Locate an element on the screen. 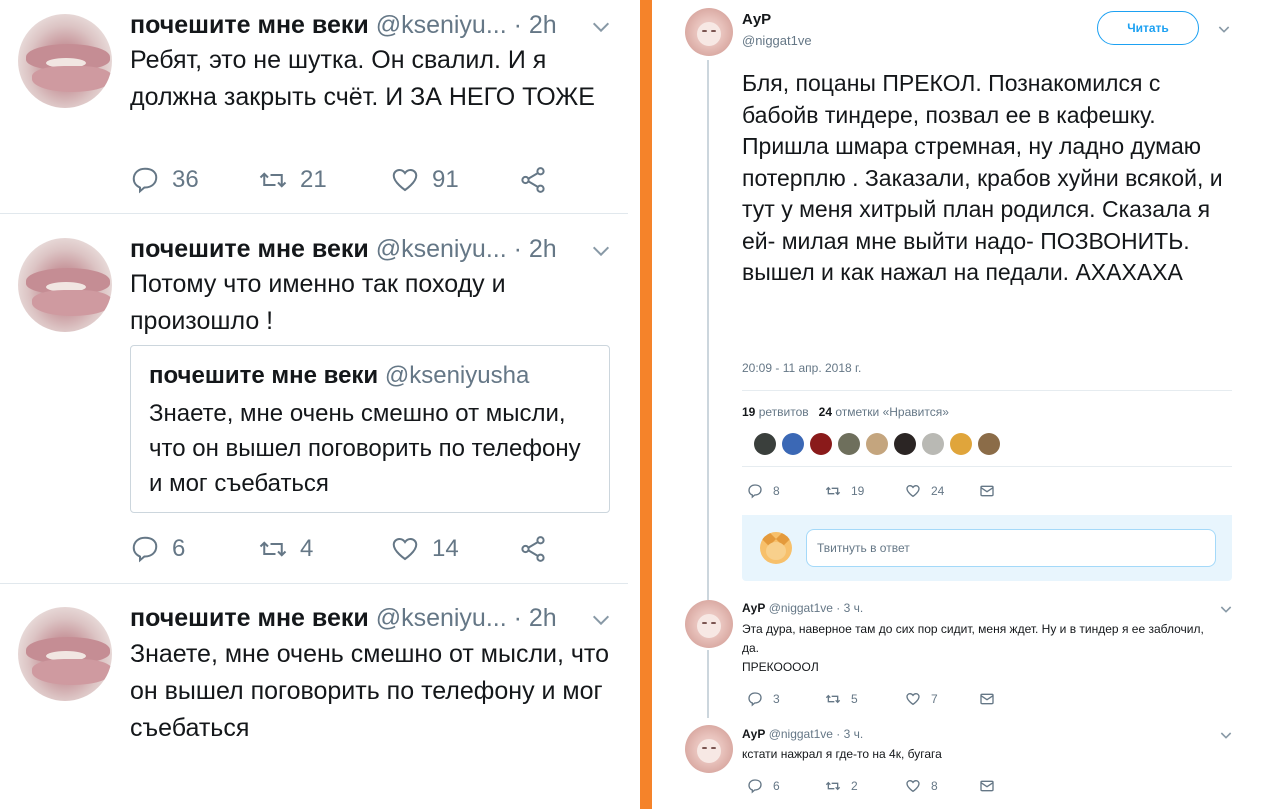  retweet-button: 21 is located at coordinates (292, 180).